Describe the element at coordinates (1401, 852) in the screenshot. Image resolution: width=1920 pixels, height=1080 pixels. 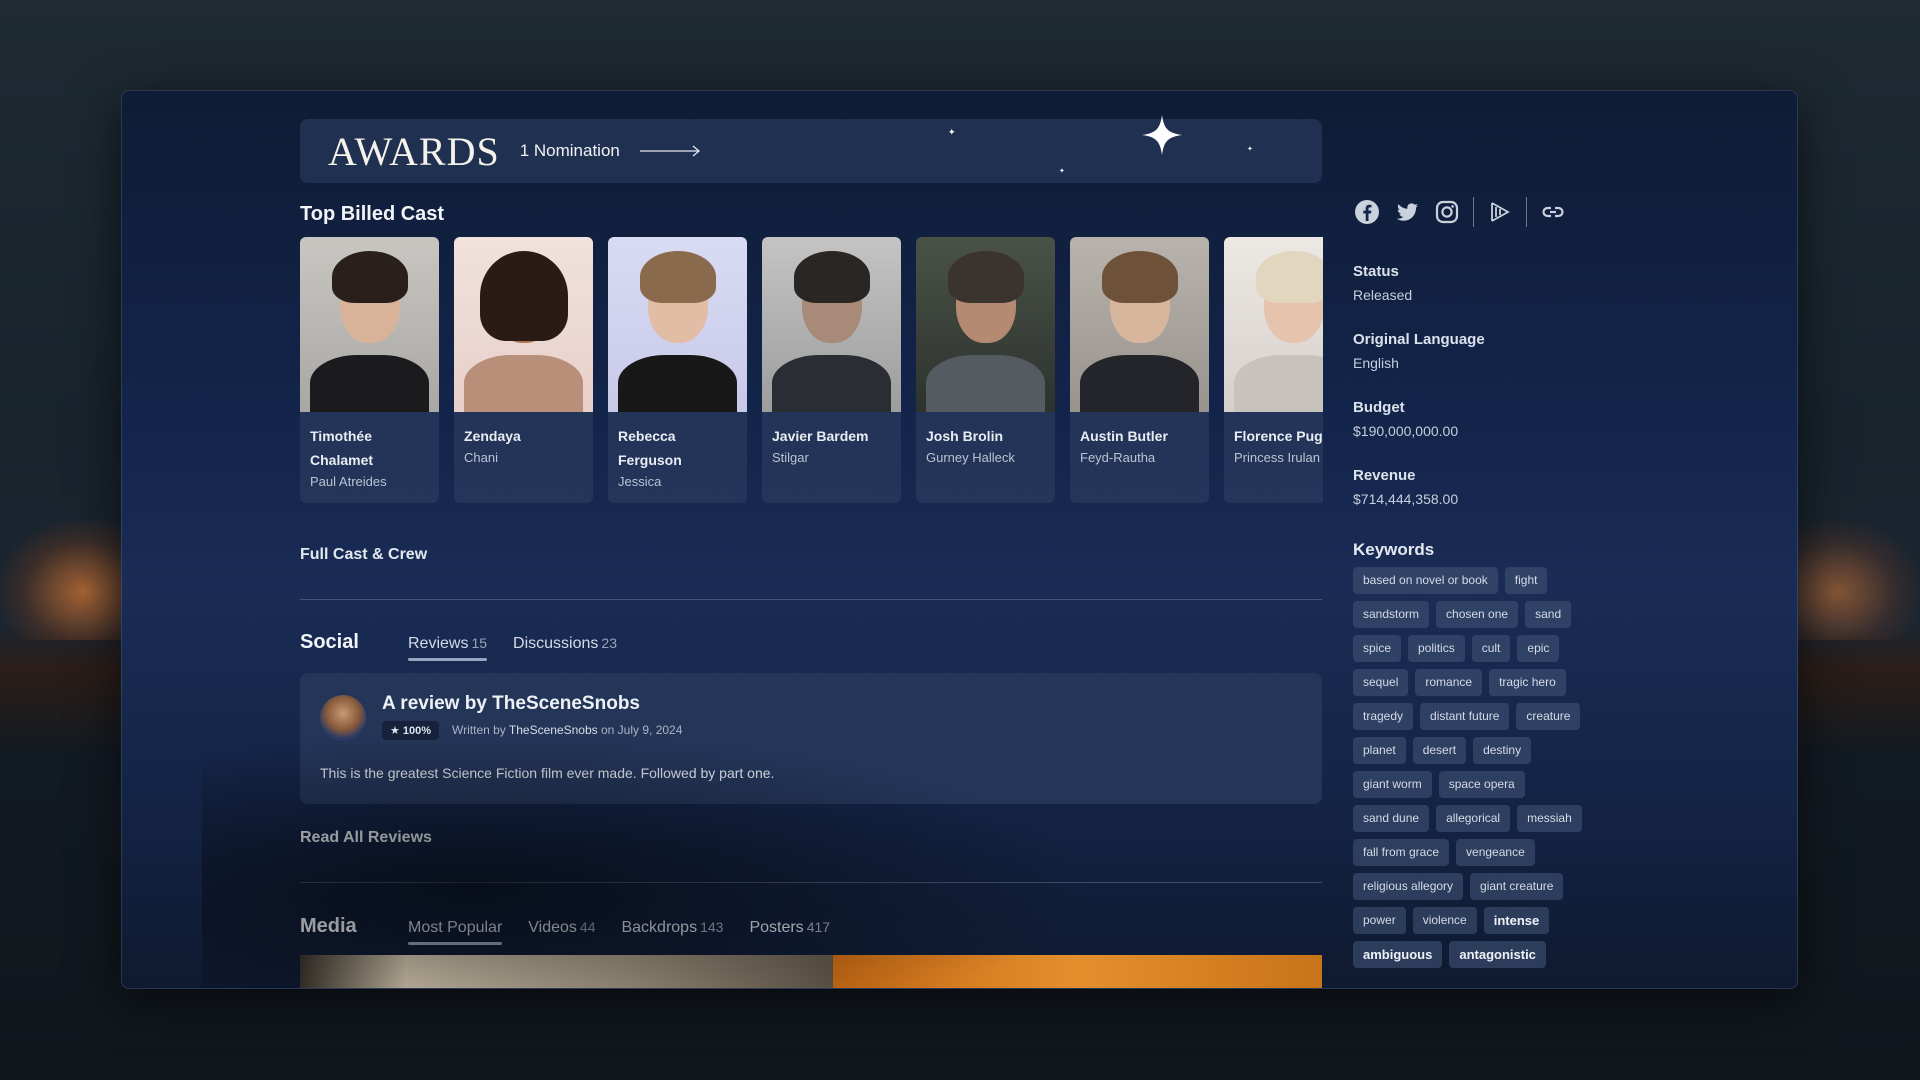
I see `keyword-chip: fall from grace` at that location.